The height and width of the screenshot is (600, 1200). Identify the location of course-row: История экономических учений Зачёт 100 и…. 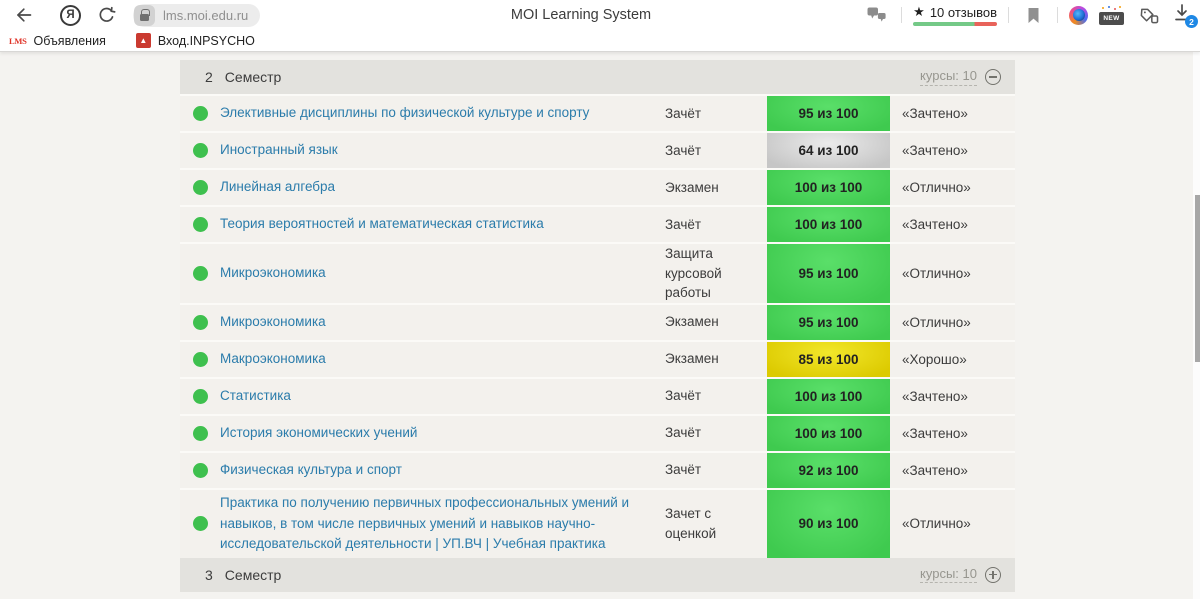
(597, 432).